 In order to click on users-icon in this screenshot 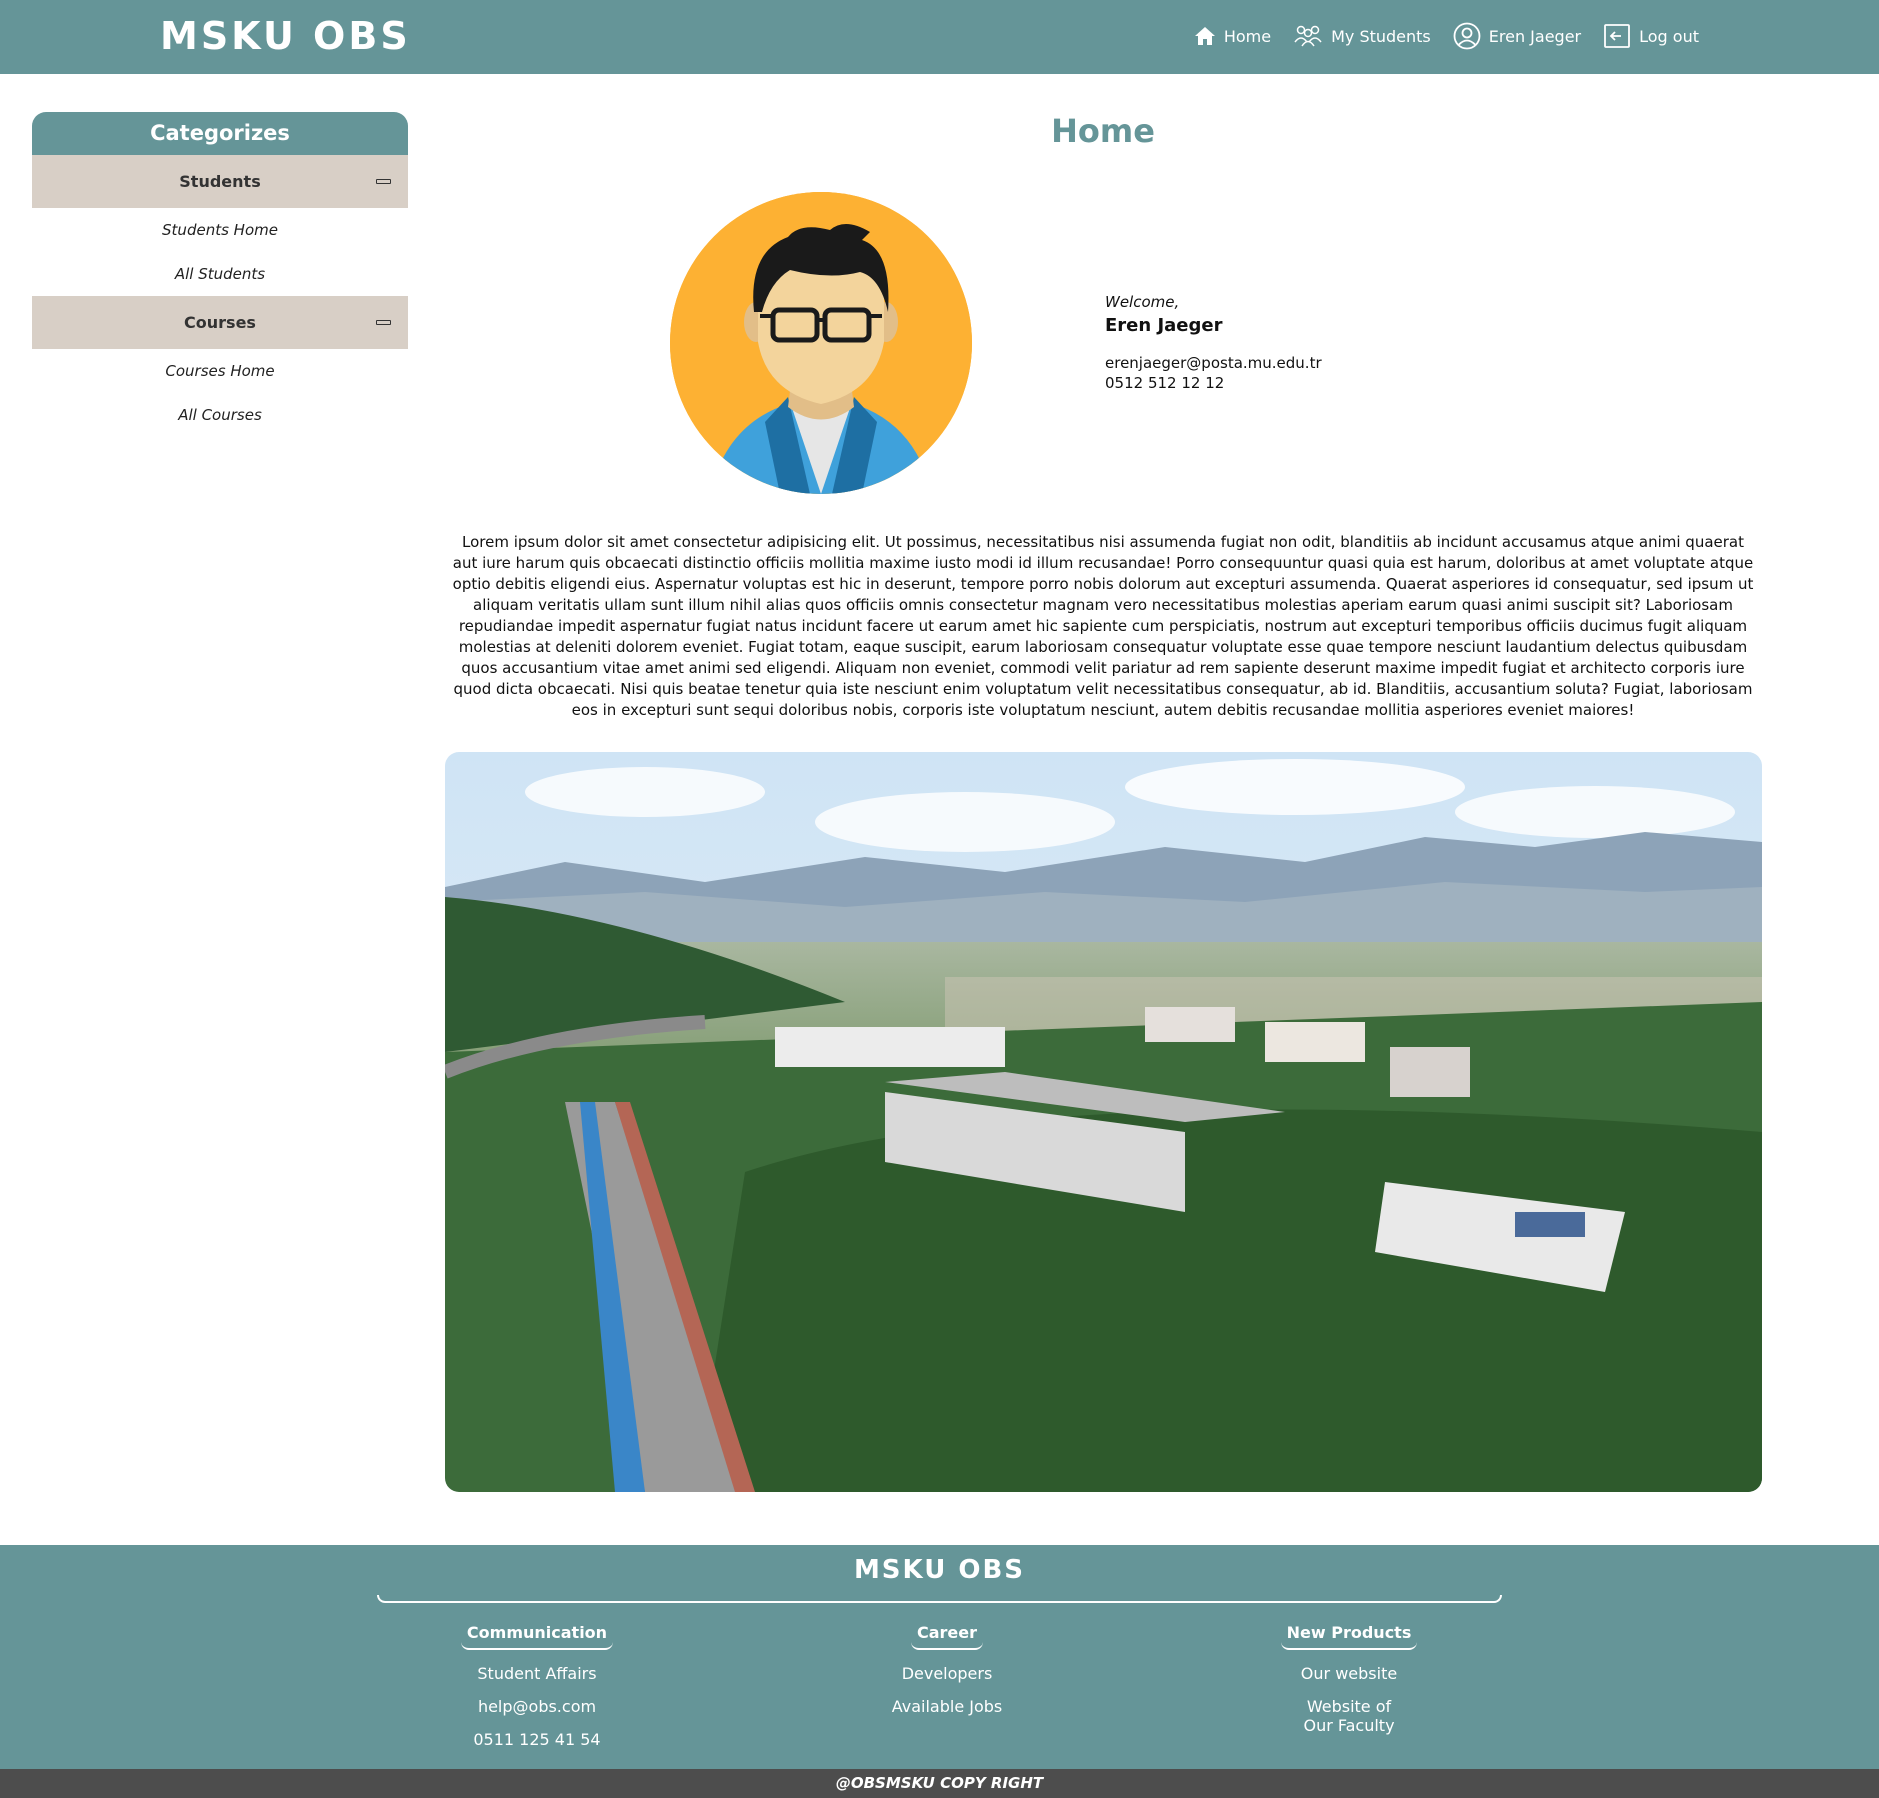, I will do `click(1308, 36)`.